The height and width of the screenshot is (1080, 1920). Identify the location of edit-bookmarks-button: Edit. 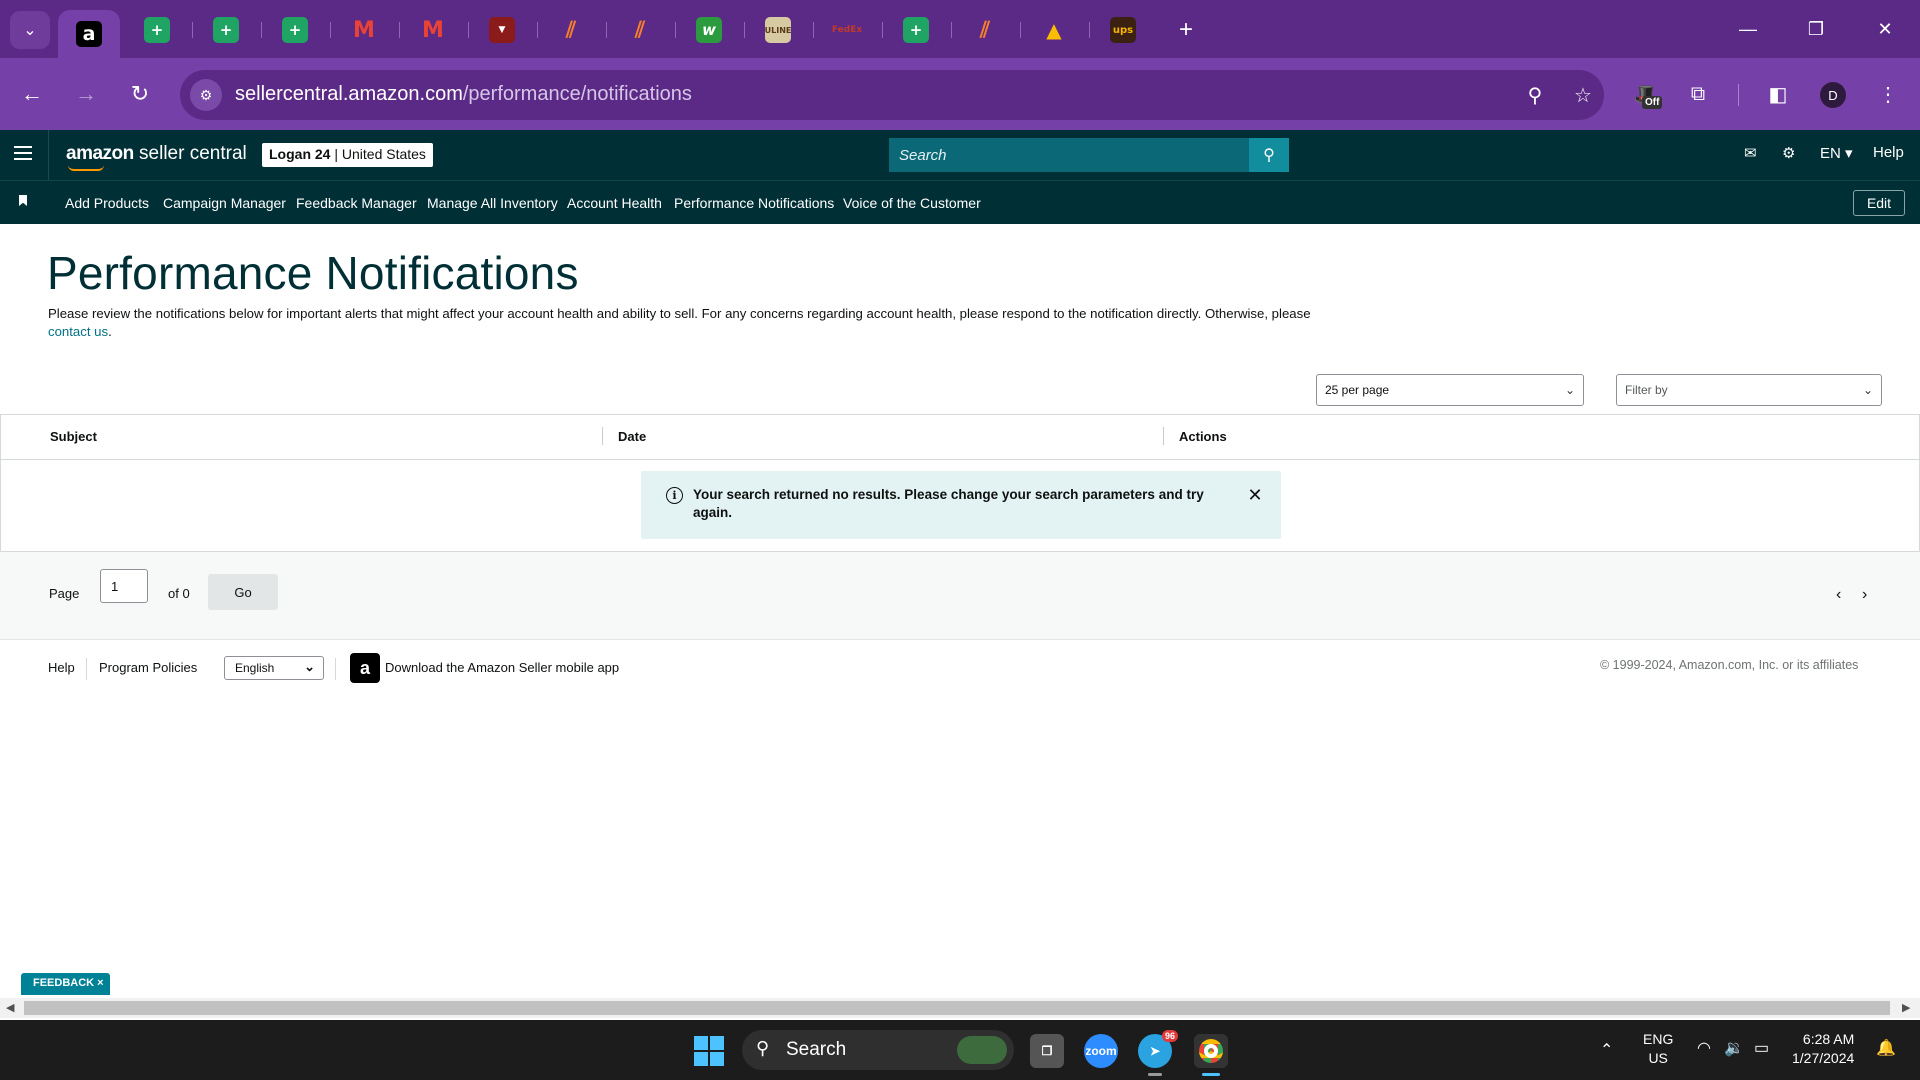
(1879, 203).